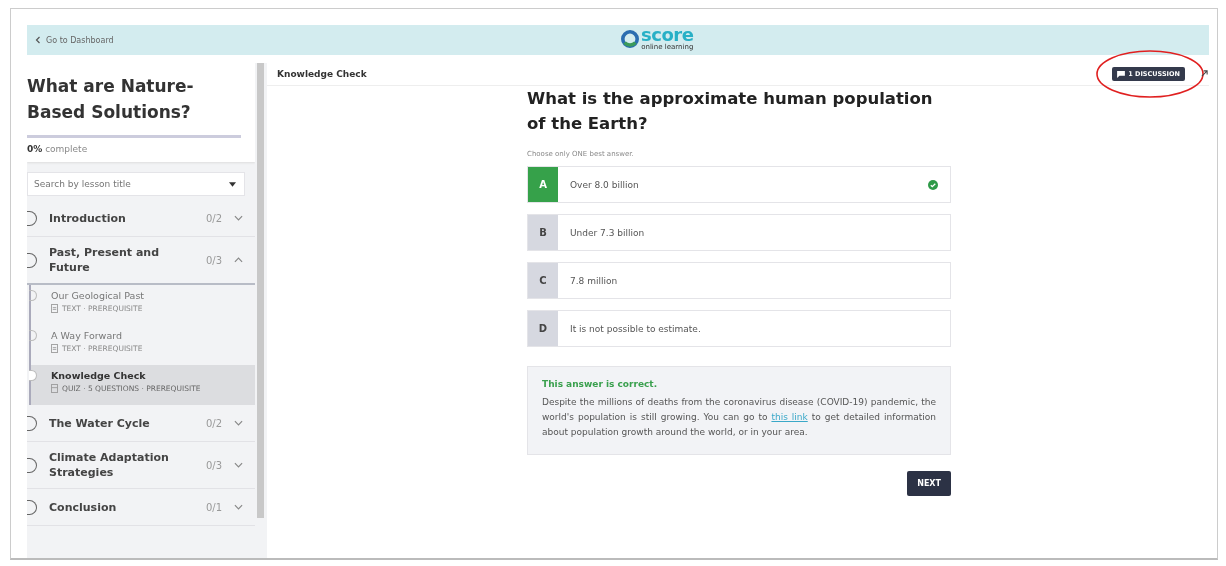 The width and height of the screenshot is (1226, 566). I want to click on lesson-title: A Way Forward, so click(87, 335).